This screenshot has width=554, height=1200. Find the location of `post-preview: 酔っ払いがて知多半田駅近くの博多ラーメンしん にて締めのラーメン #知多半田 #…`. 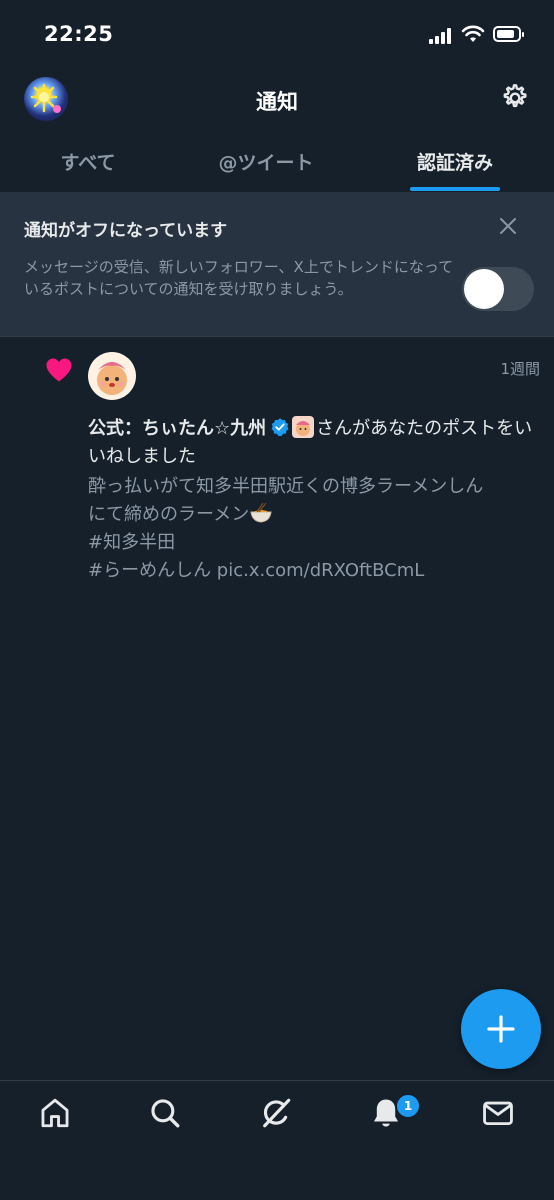

post-preview: 酔っ払いがて知多半田駅近くの博多ラーメンしん にて締めのラーメン #知多半田 #… is located at coordinates (316, 529).